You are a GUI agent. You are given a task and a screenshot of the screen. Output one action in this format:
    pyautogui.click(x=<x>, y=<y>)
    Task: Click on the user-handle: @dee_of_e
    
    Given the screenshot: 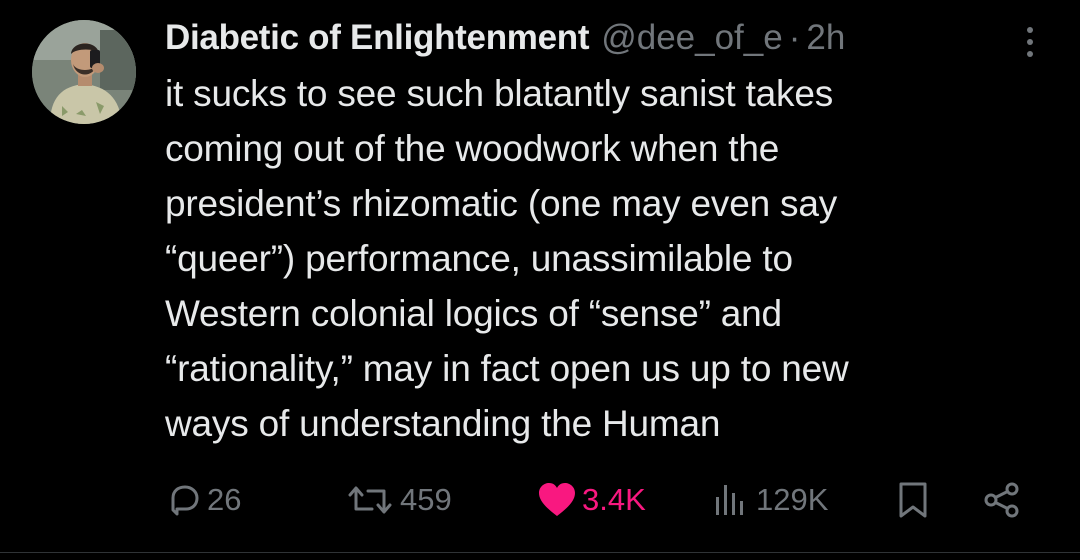 What is the action you would take?
    pyautogui.click(x=692, y=38)
    